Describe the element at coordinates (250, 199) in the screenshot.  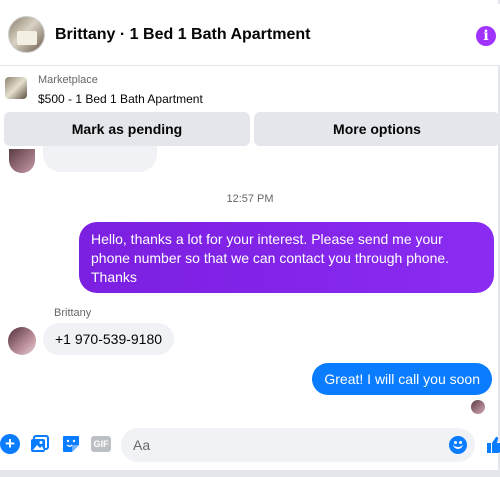
I see `message-timestamp: 12:57 PM` at that location.